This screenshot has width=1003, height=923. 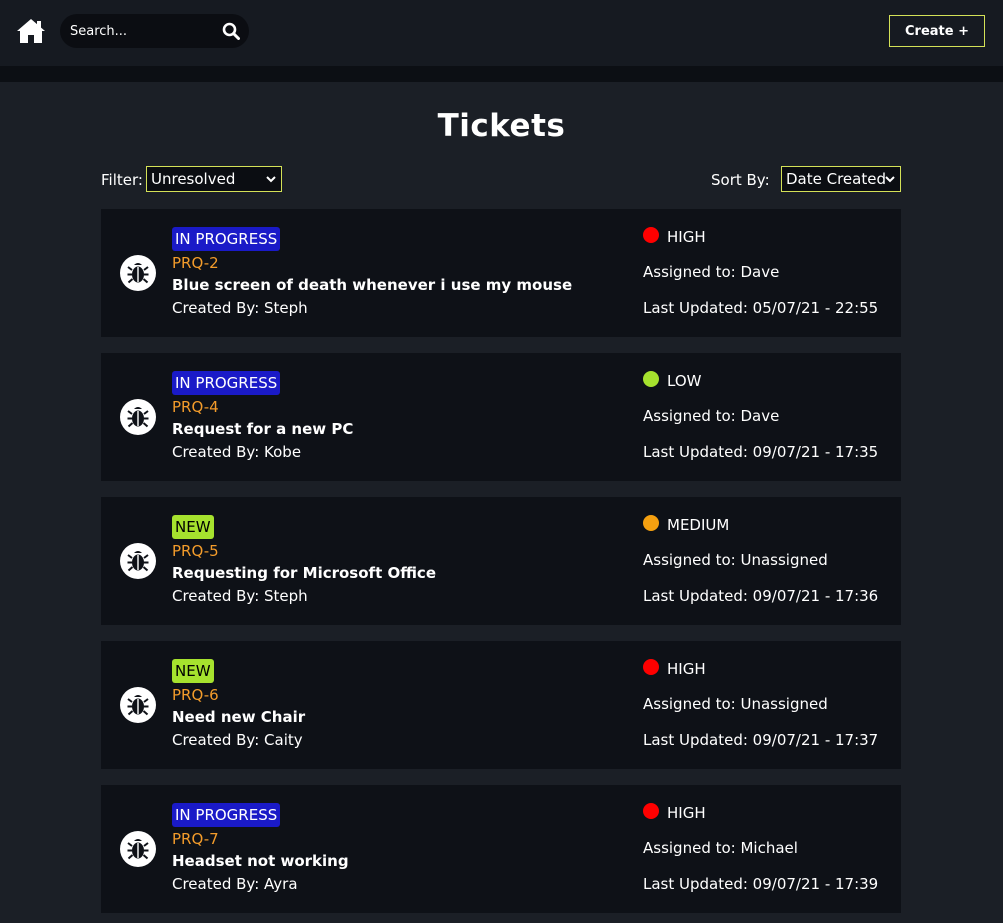 I want to click on ticket-creator: Created By: Ayra, so click(x=235, y=884).